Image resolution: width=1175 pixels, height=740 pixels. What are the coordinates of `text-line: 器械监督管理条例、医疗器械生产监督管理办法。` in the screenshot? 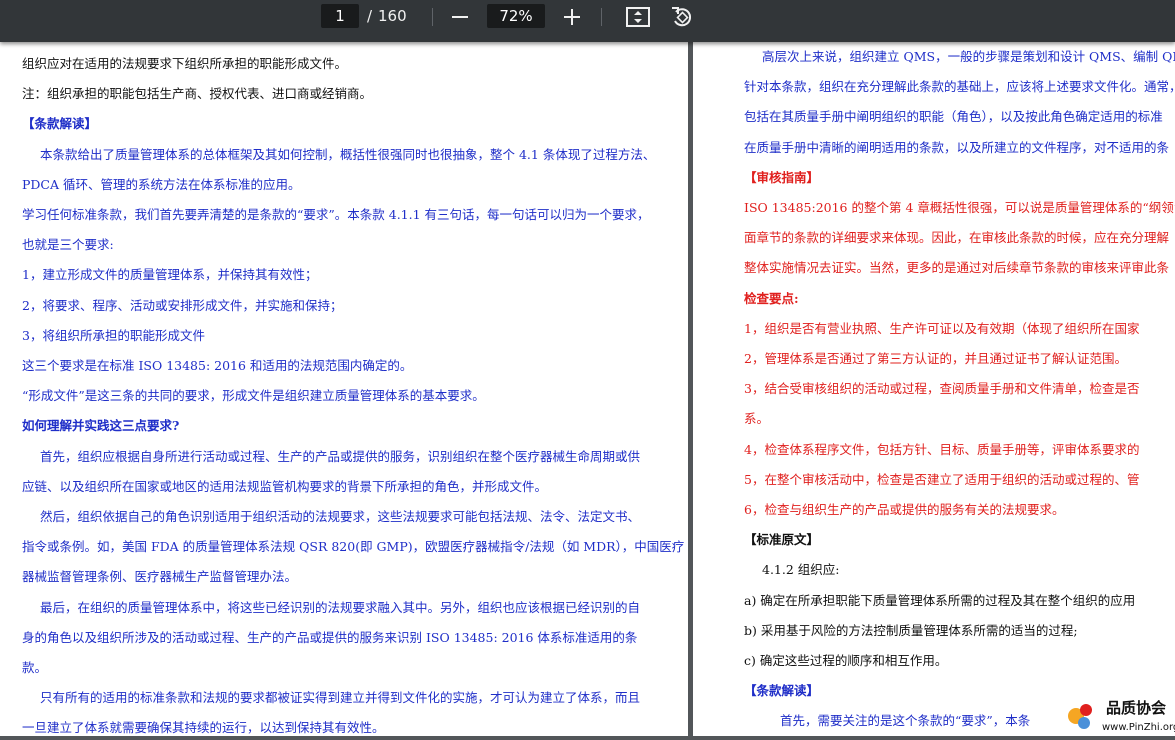 It's located at (160, 577).